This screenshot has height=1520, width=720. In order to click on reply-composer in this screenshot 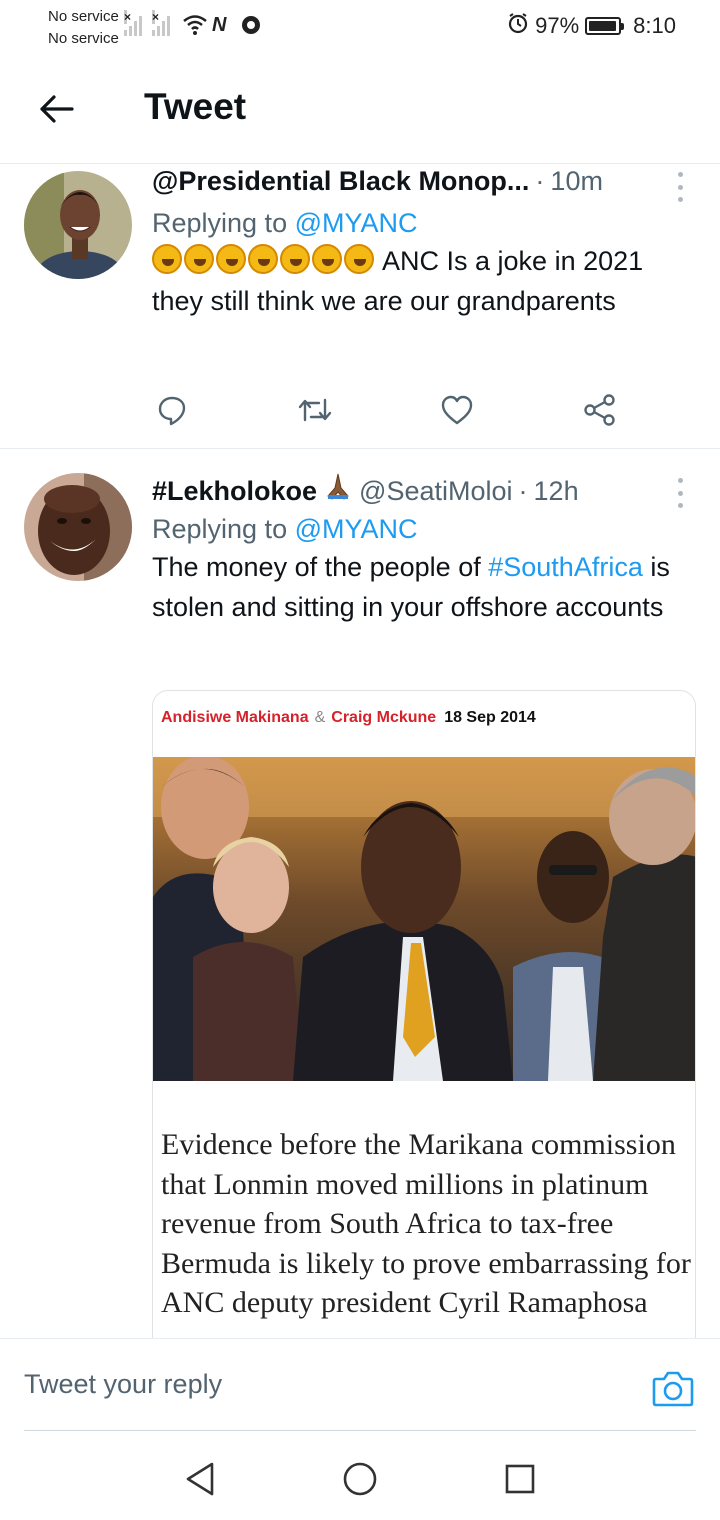, I will do `click(360, 1384)`.